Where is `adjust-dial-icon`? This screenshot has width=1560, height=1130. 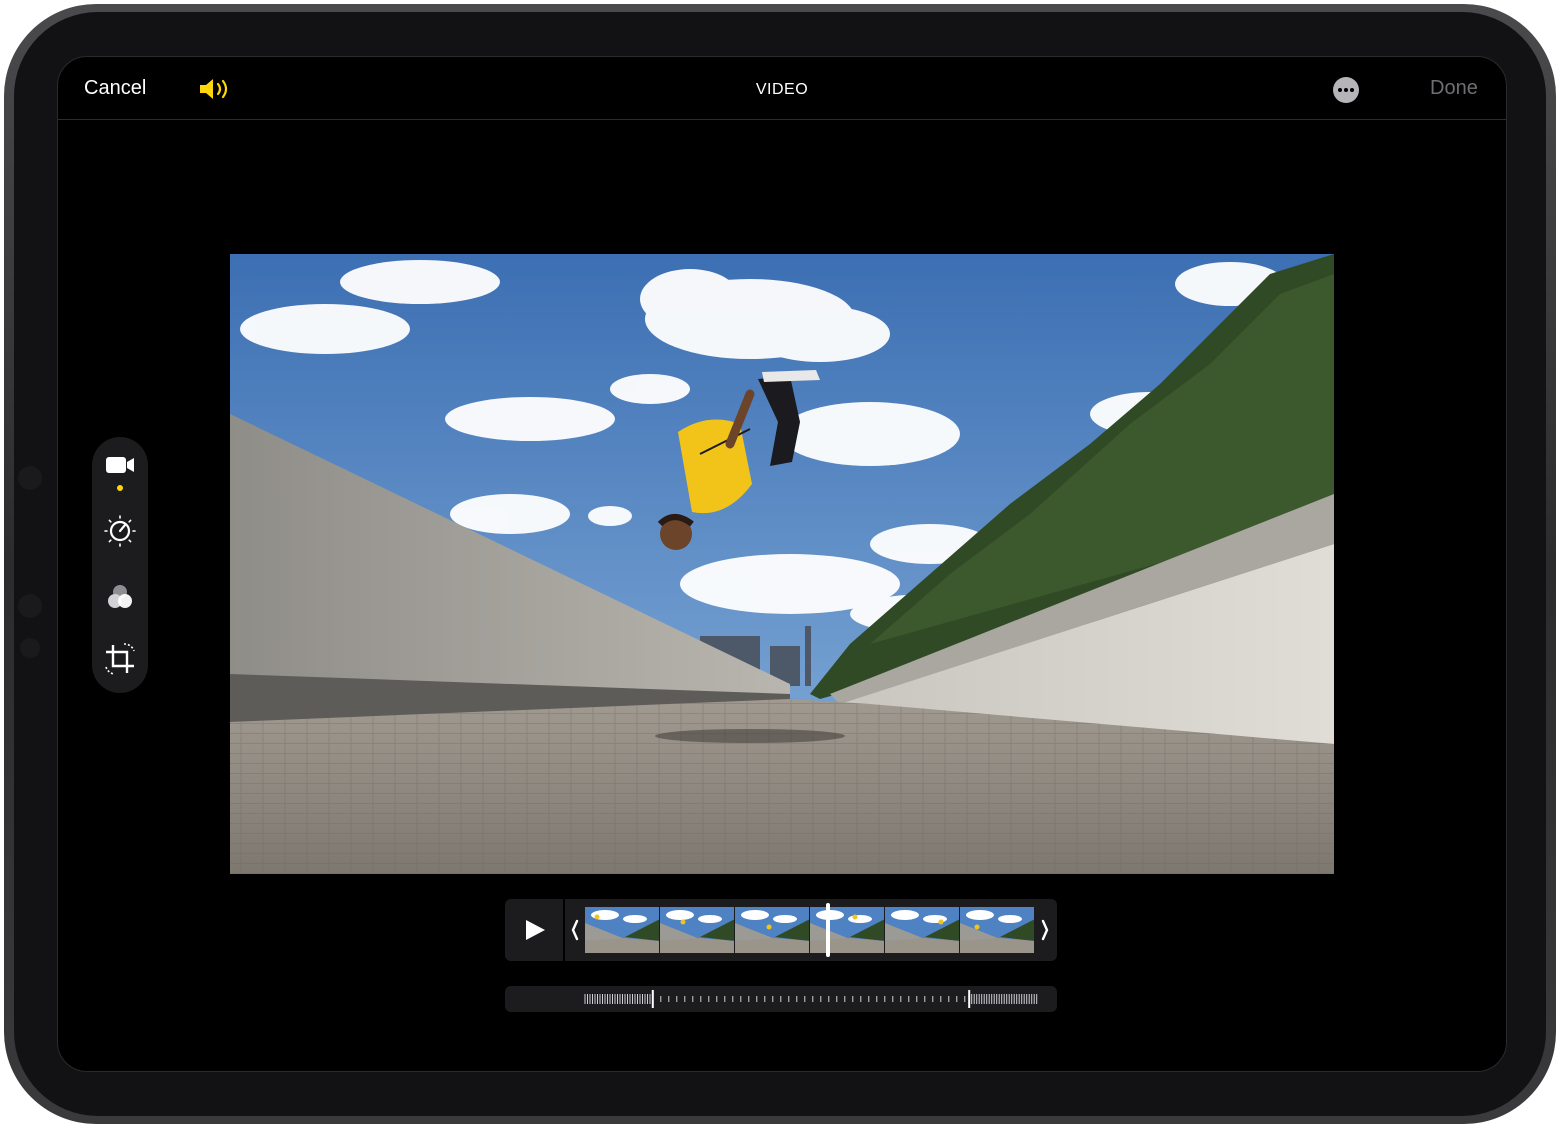 adjust-dial-icon is located at coordinates (120, 531).